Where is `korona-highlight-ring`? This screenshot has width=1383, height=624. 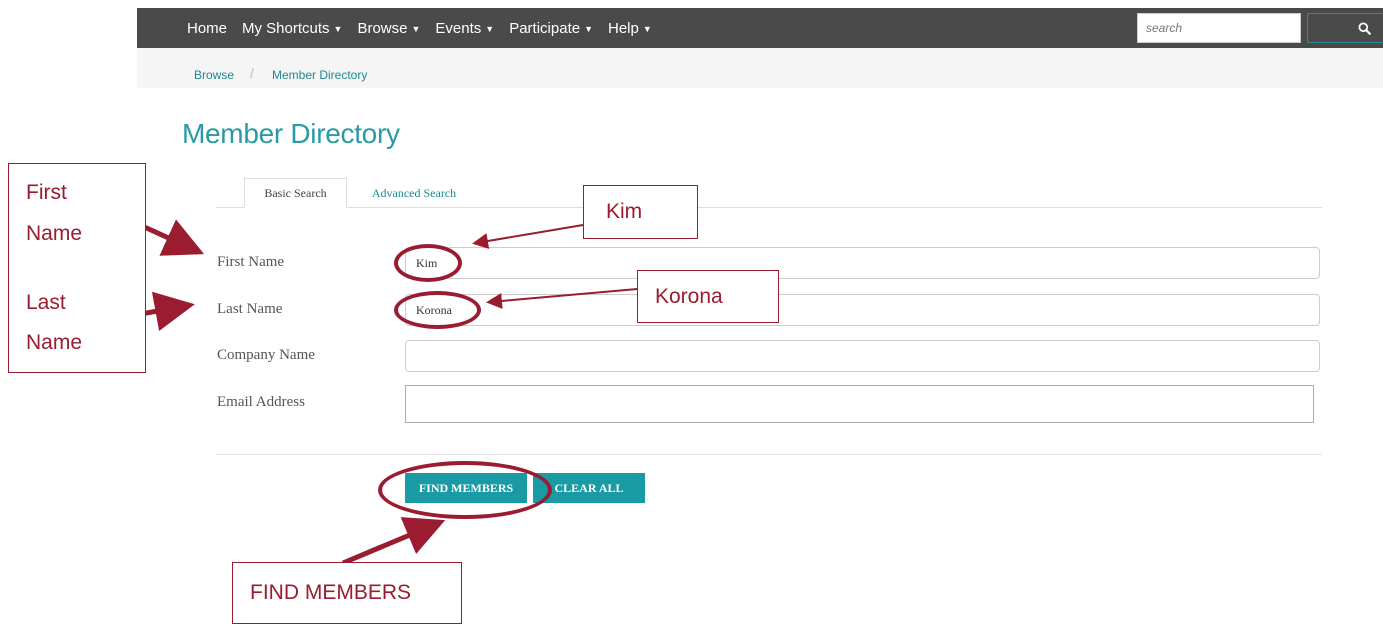 korona-highlight-ring is located at coordinates (437, 310).